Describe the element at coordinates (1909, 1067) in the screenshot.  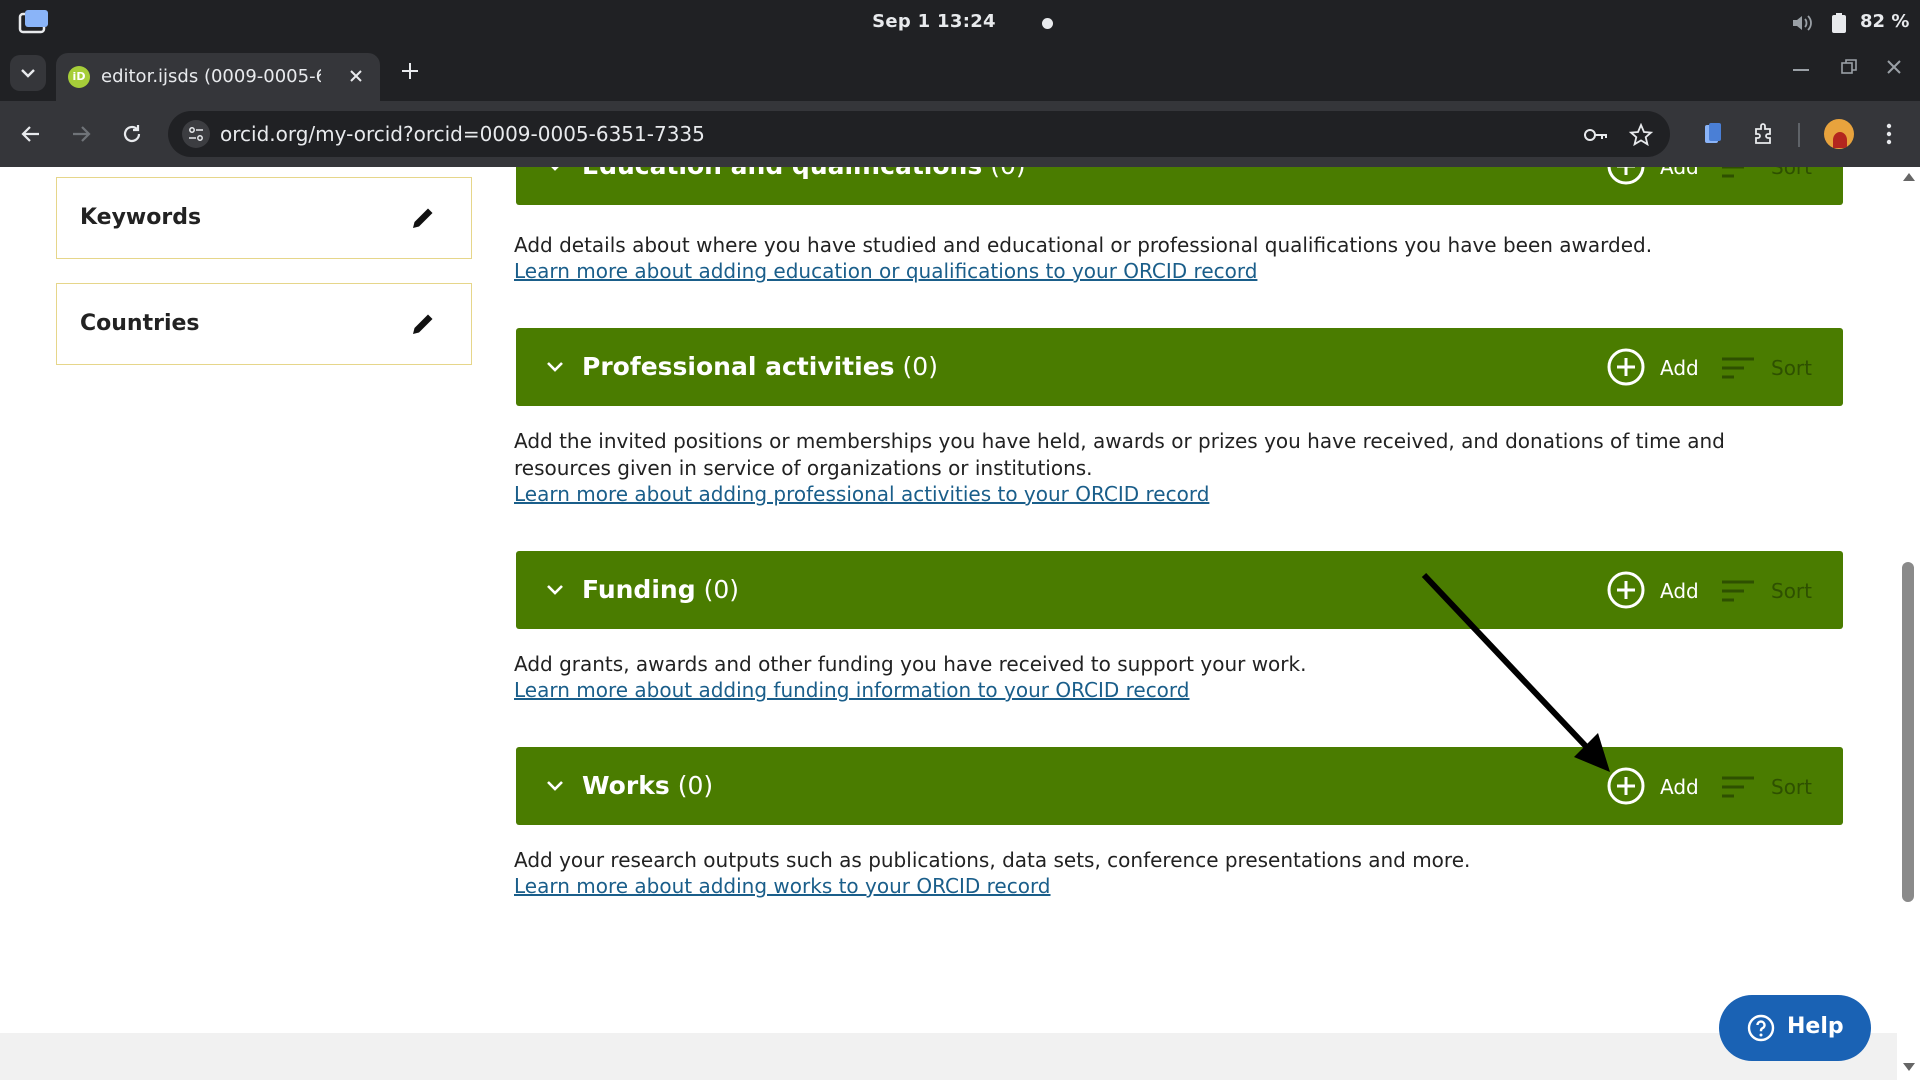
I see `scroll-down-arrow-icon` at that location.